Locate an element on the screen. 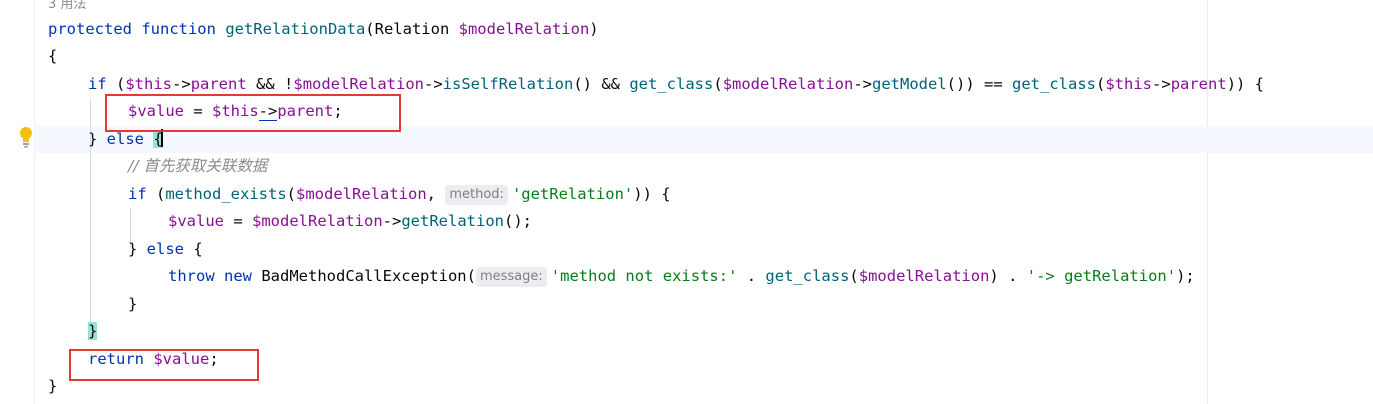  matched-brace: } is located at coordinates (93, 331).